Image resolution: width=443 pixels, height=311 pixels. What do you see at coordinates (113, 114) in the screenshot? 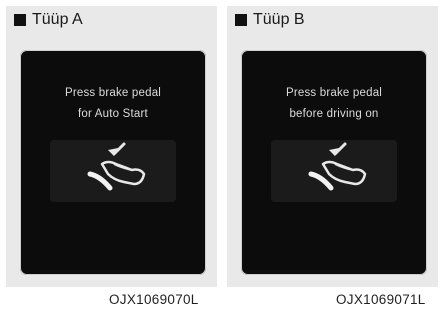
I see `message-line-2: for Auto Start` at bounding box center [113, 114].